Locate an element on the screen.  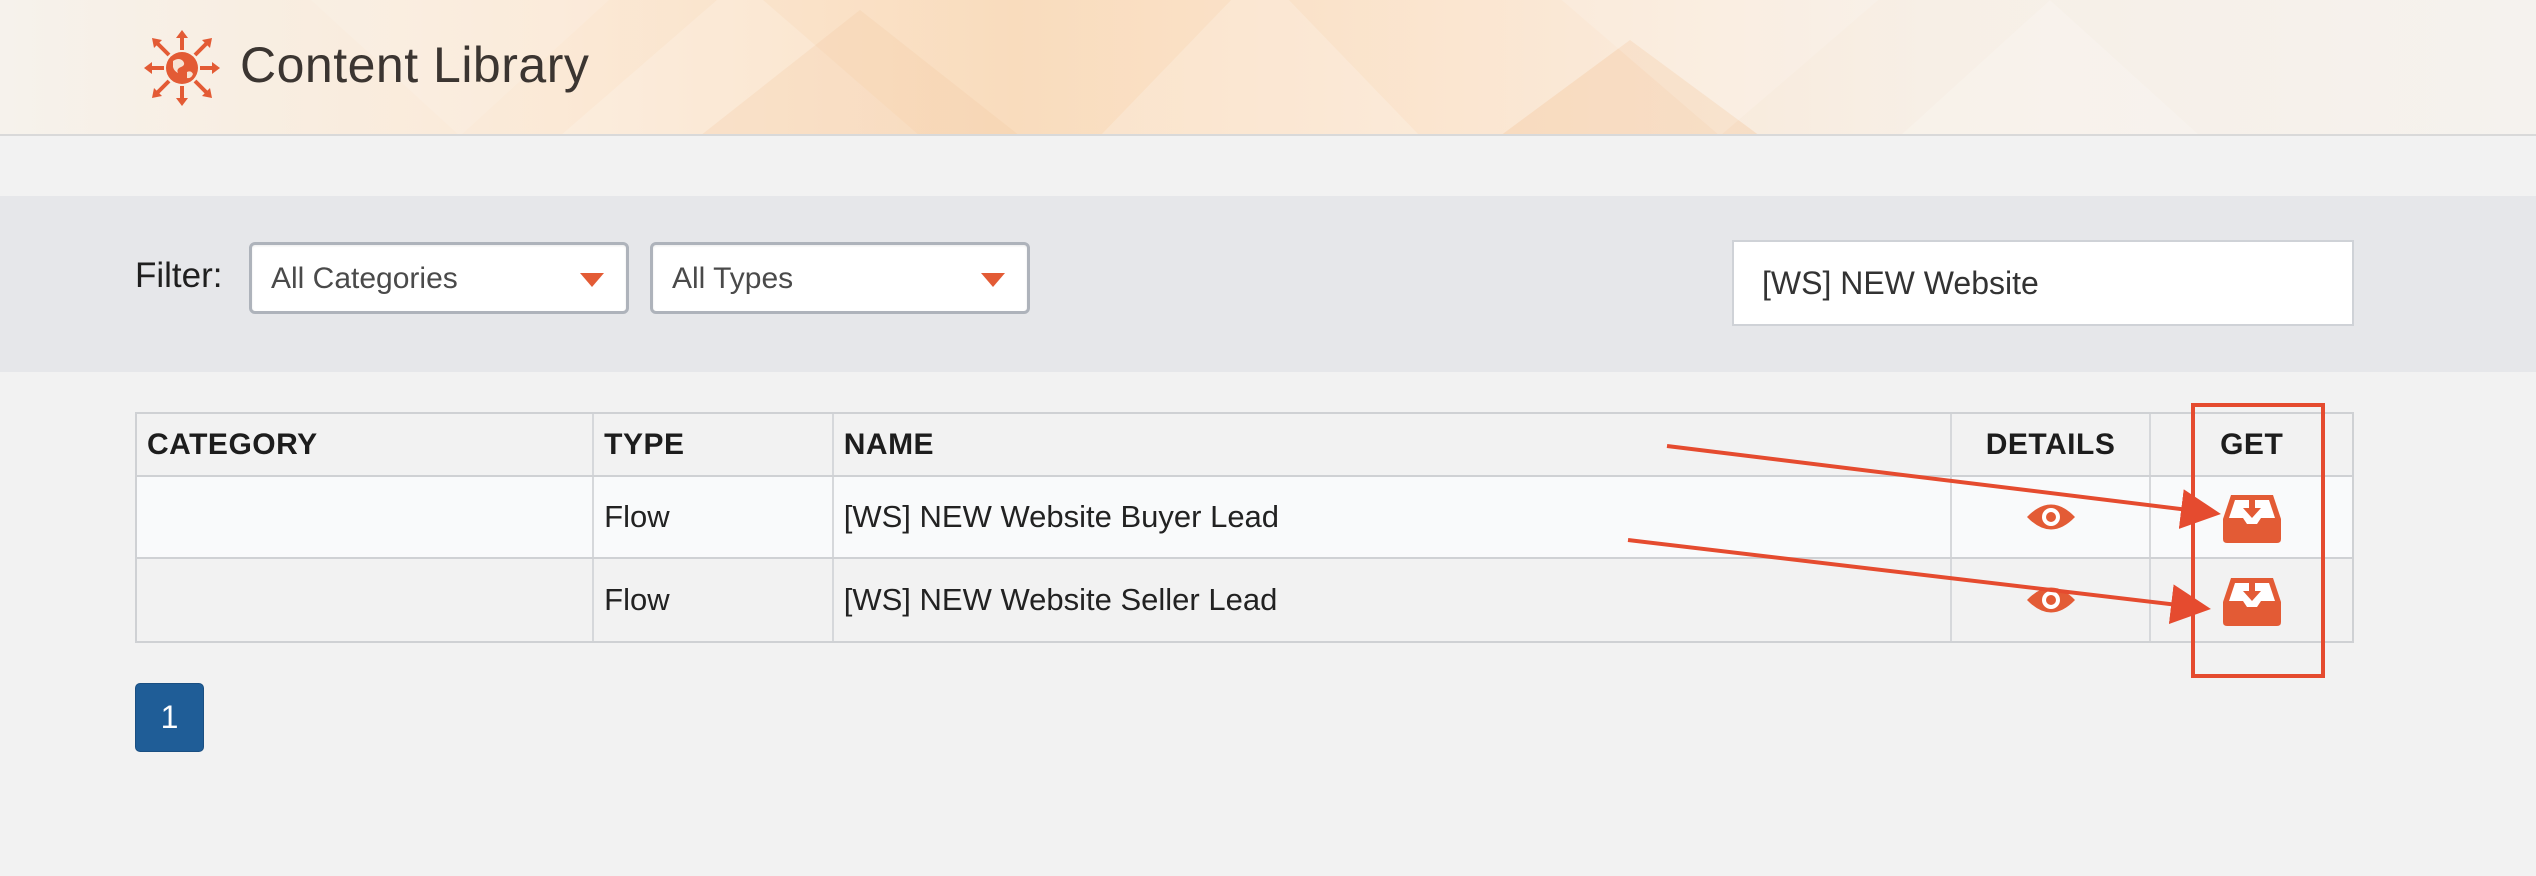
pagination-page-button: 1 is located at coordinates (169, 717).